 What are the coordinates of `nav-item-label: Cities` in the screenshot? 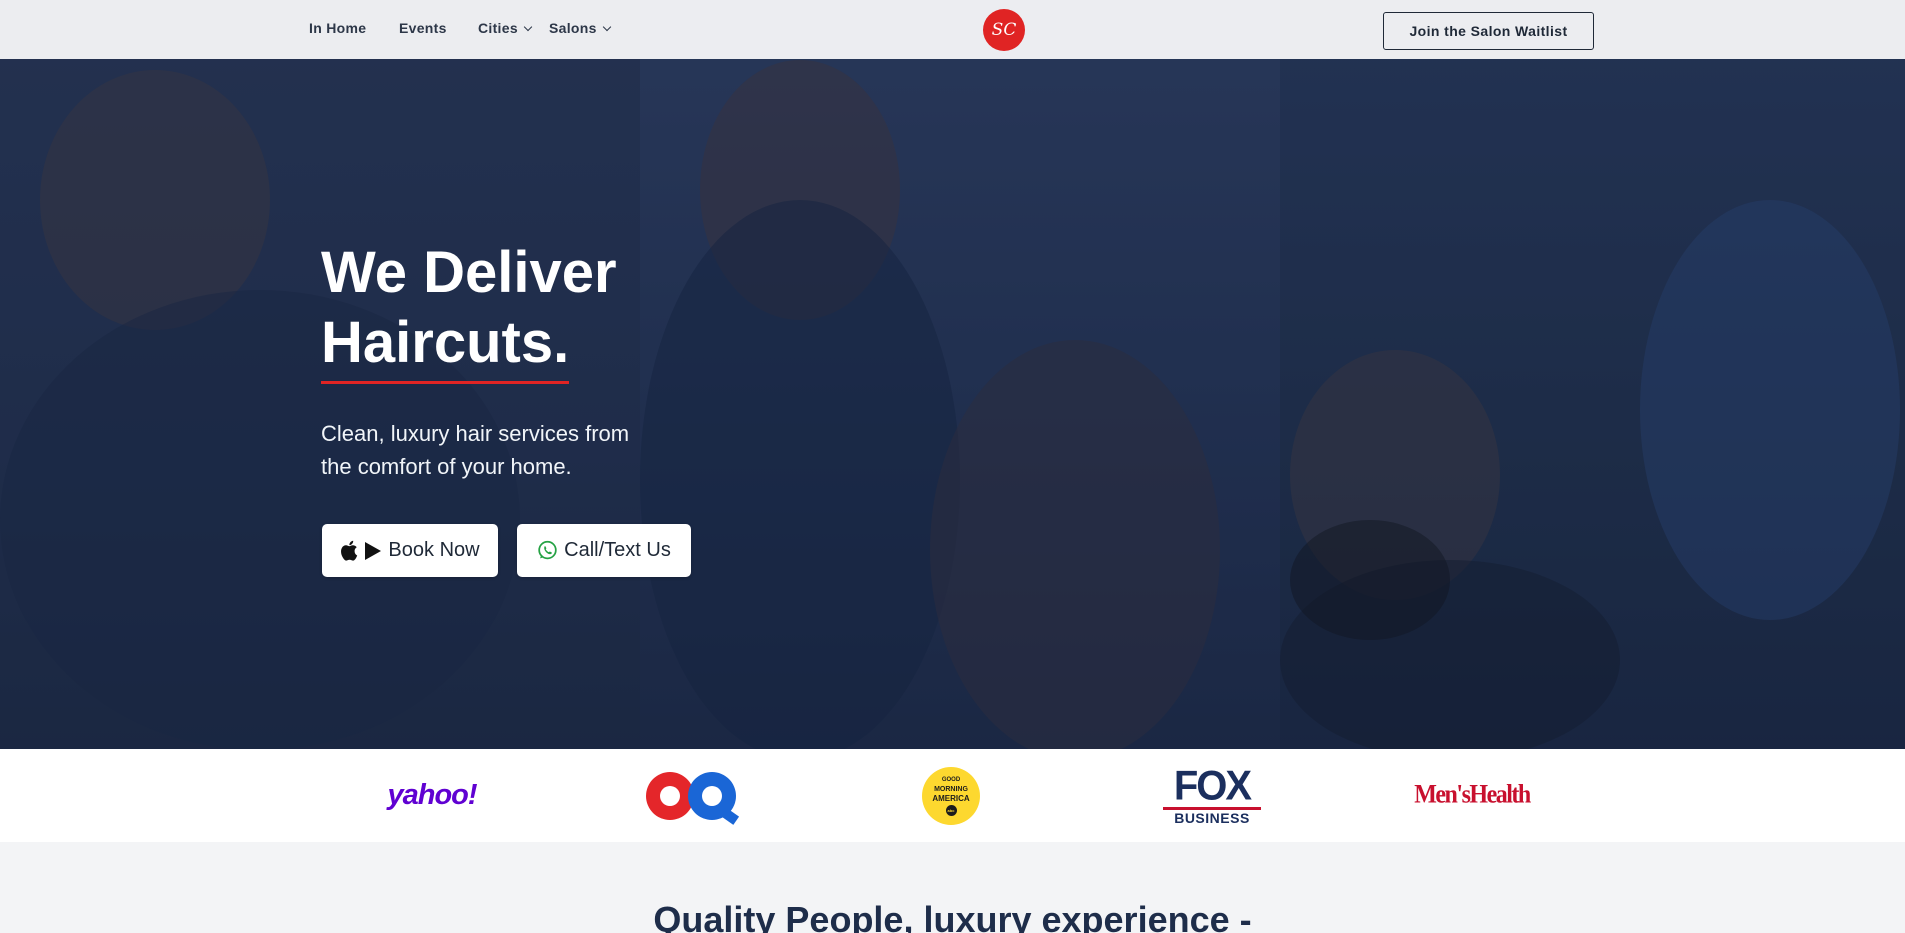 It's located at (498, 28).